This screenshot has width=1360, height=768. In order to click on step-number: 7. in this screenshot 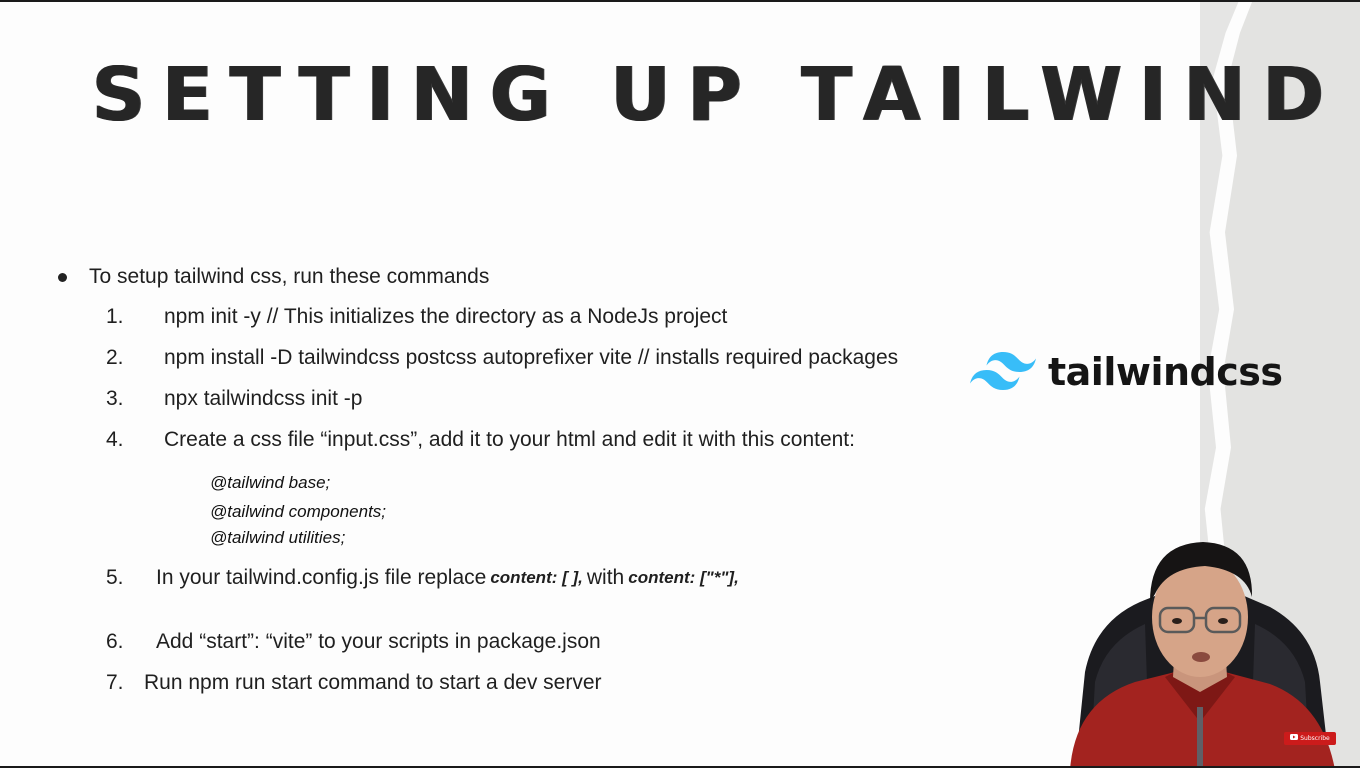, I will do `click(115, 682)`.